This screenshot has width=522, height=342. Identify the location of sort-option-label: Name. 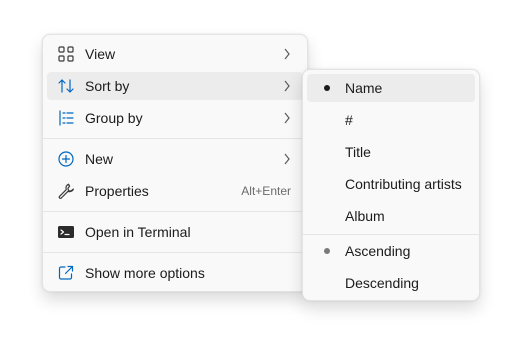
(364, 88).